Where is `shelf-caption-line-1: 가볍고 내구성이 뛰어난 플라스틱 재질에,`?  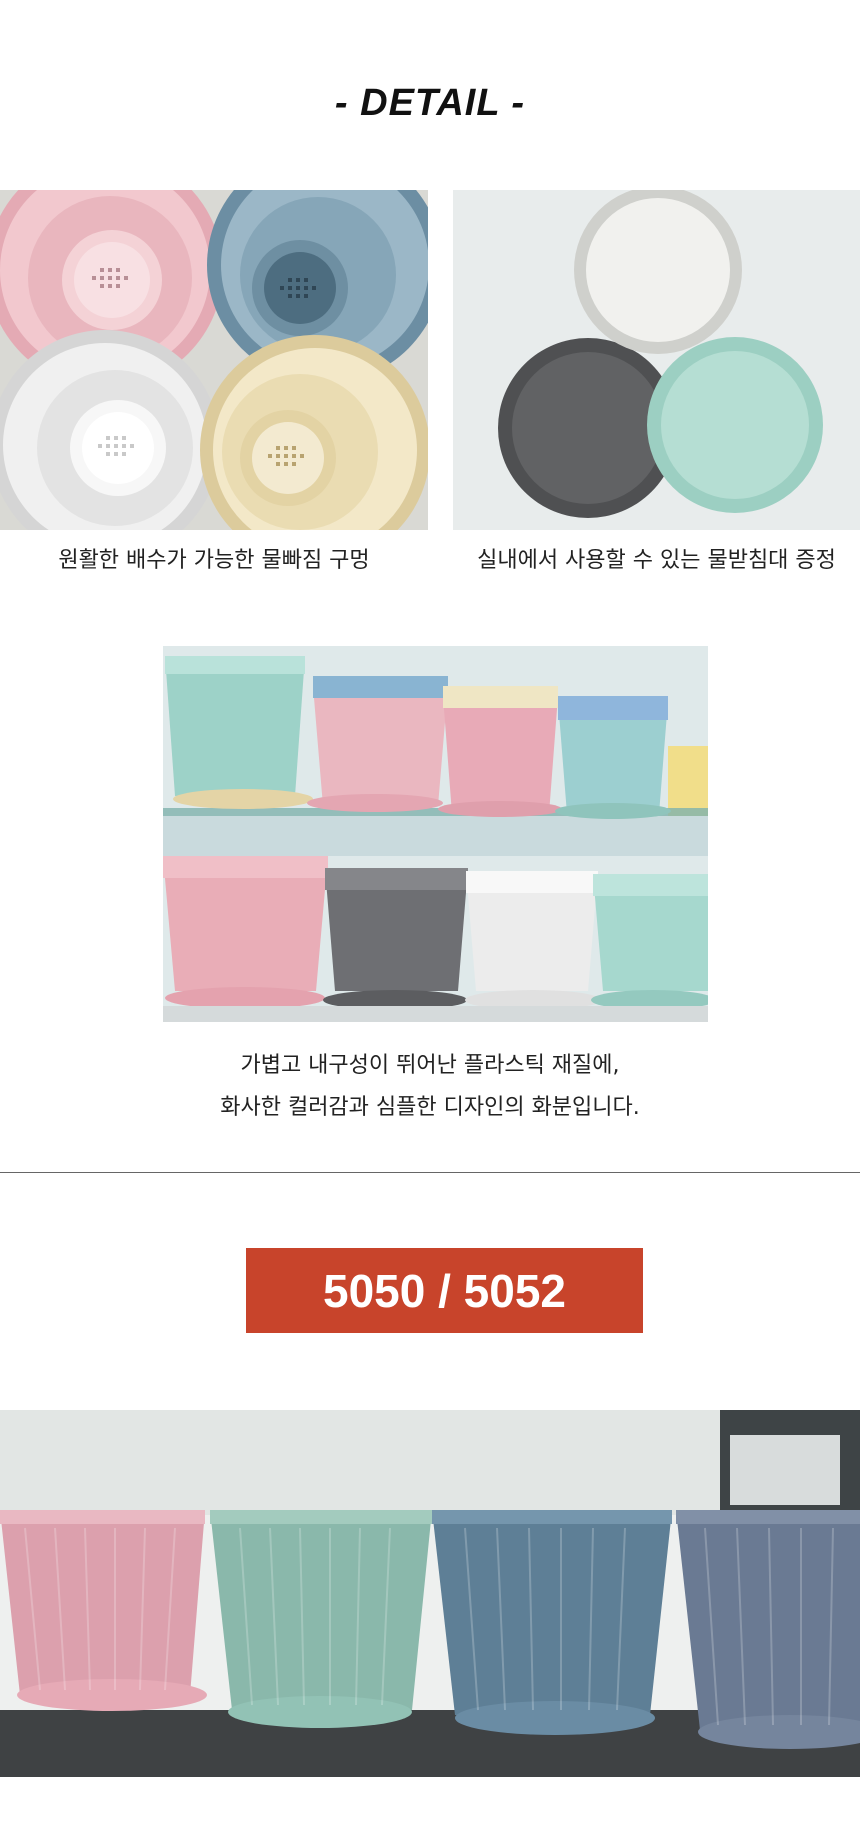 shelf-caption-line-1: 가볍고 내구성이 뛰어난 플라스틱 재질에, is located at coordinates (430, 1065).